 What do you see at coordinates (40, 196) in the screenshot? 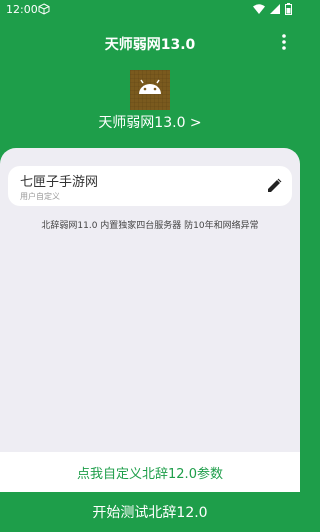
I see `entry-subtitle: 用户自定义` at bounding box center [40, 196].